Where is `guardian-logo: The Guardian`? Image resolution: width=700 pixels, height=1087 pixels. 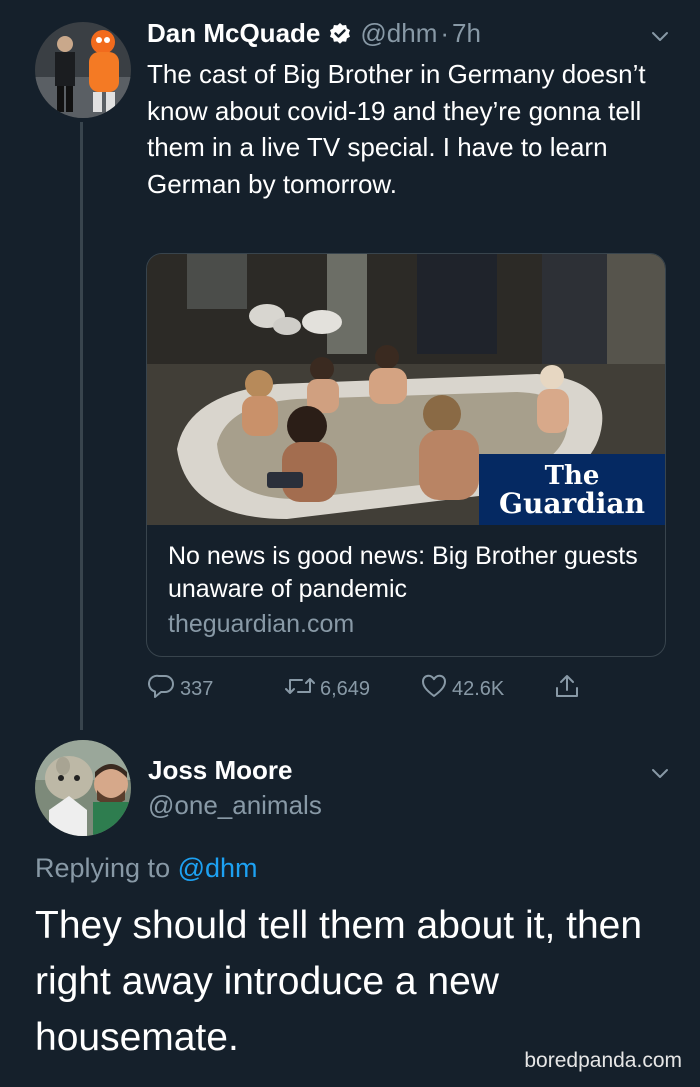 guardian-logo: The Guardian is located at coordinates (572, 489).